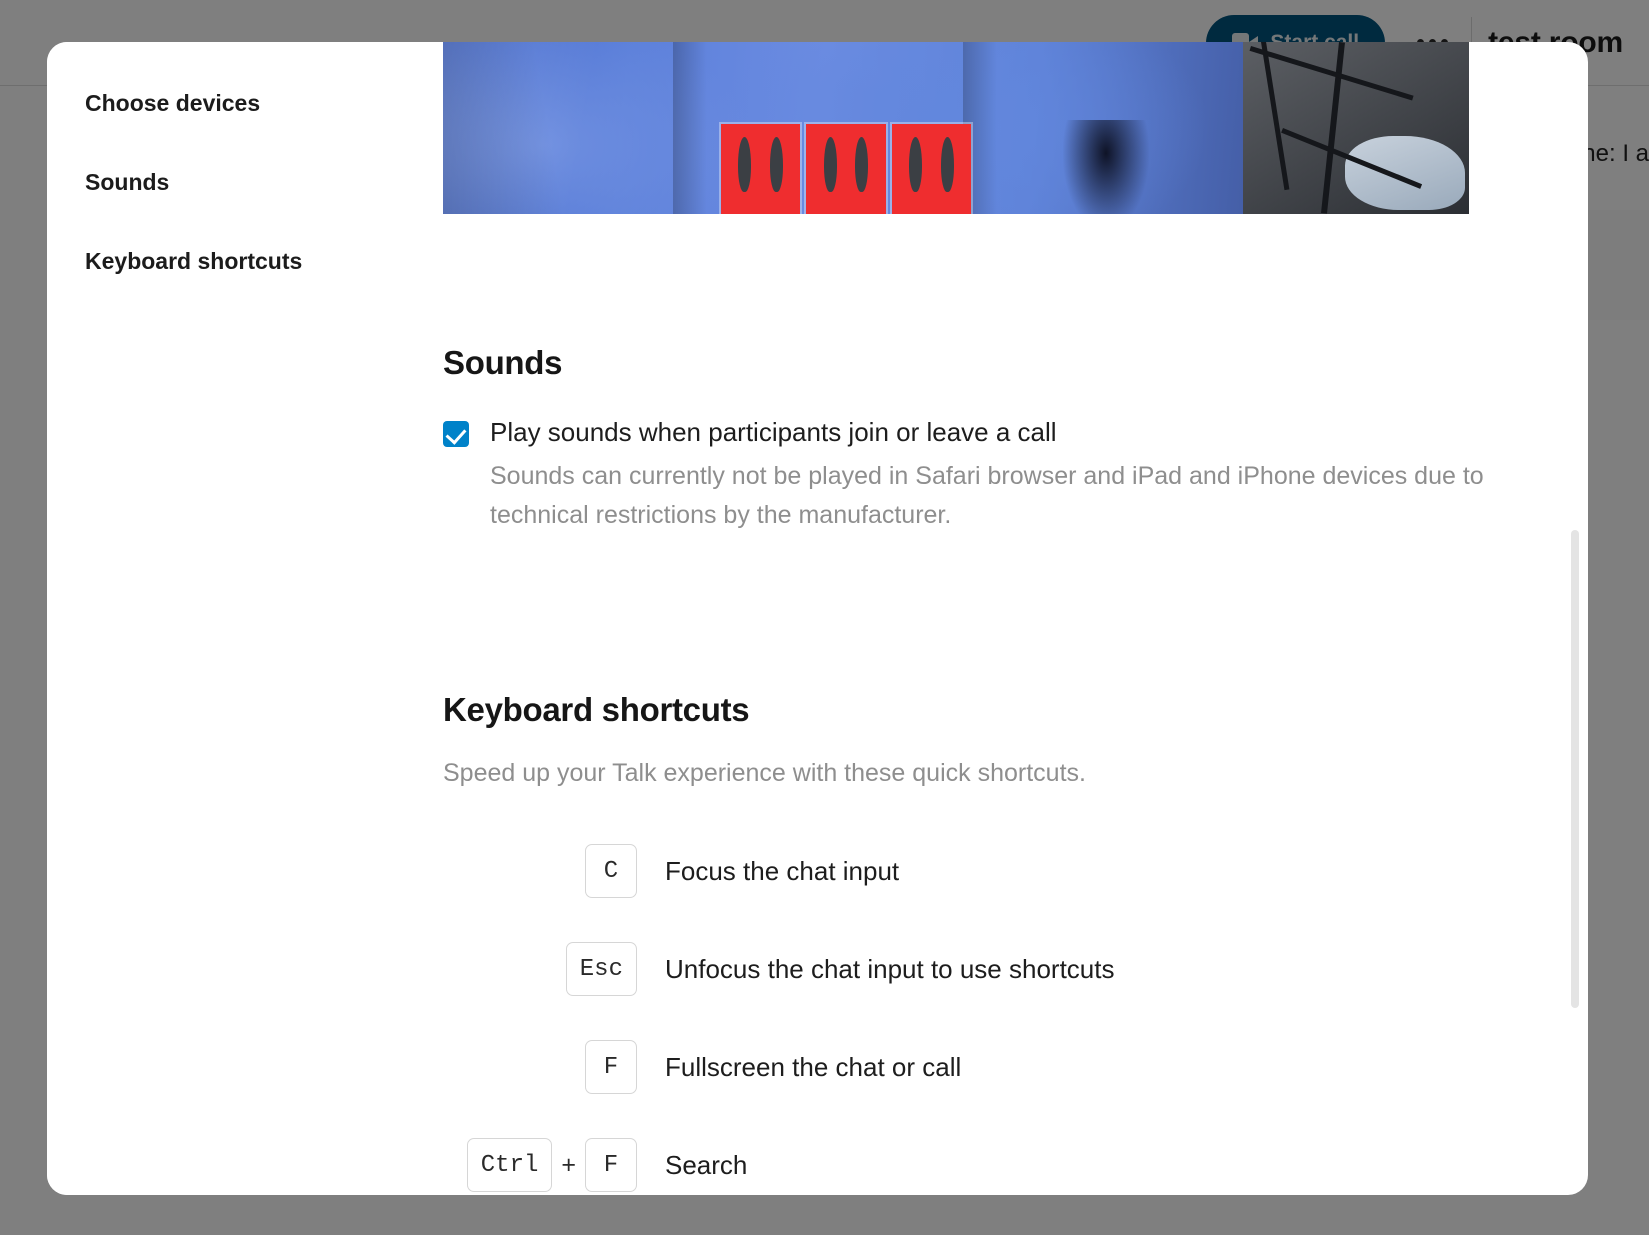 Image resolution: width=1649 pixels, height=1235 pixels. I want to click on content-scrollbar, so click(1574, 618).